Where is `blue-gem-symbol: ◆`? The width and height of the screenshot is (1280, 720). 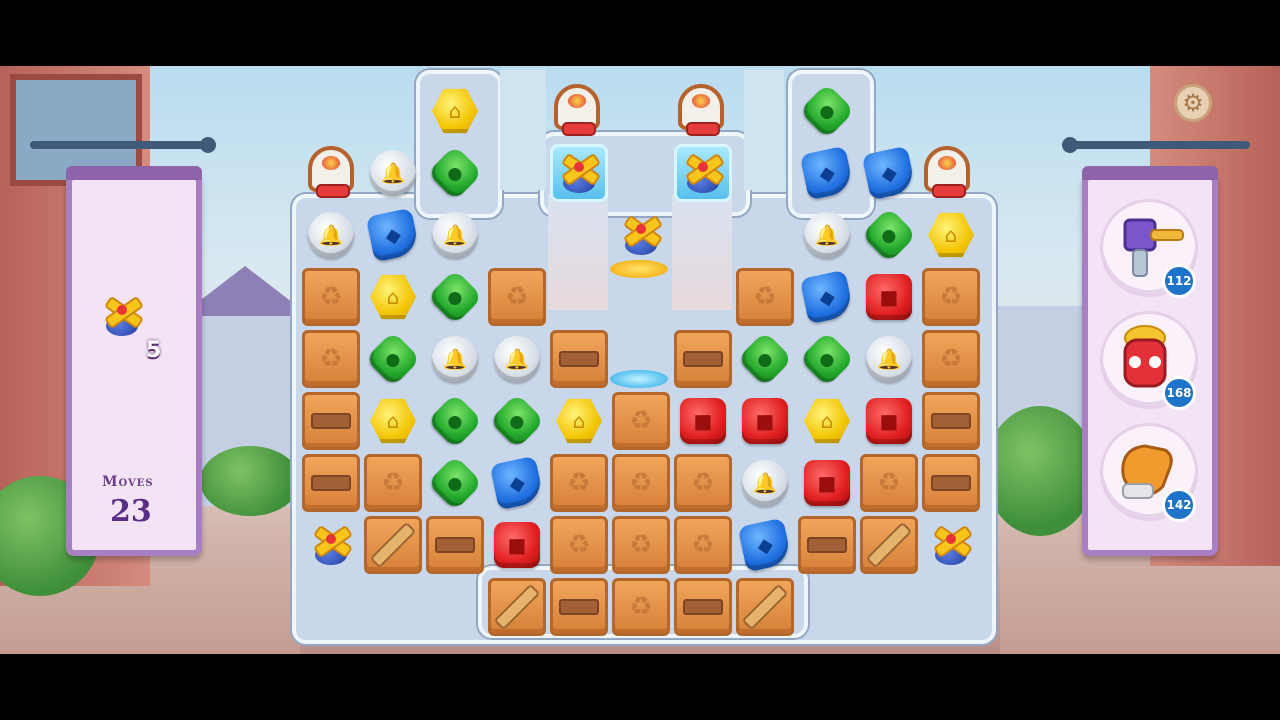
blue-gem-symbol: ◆ is located at coordinates (517, 483).